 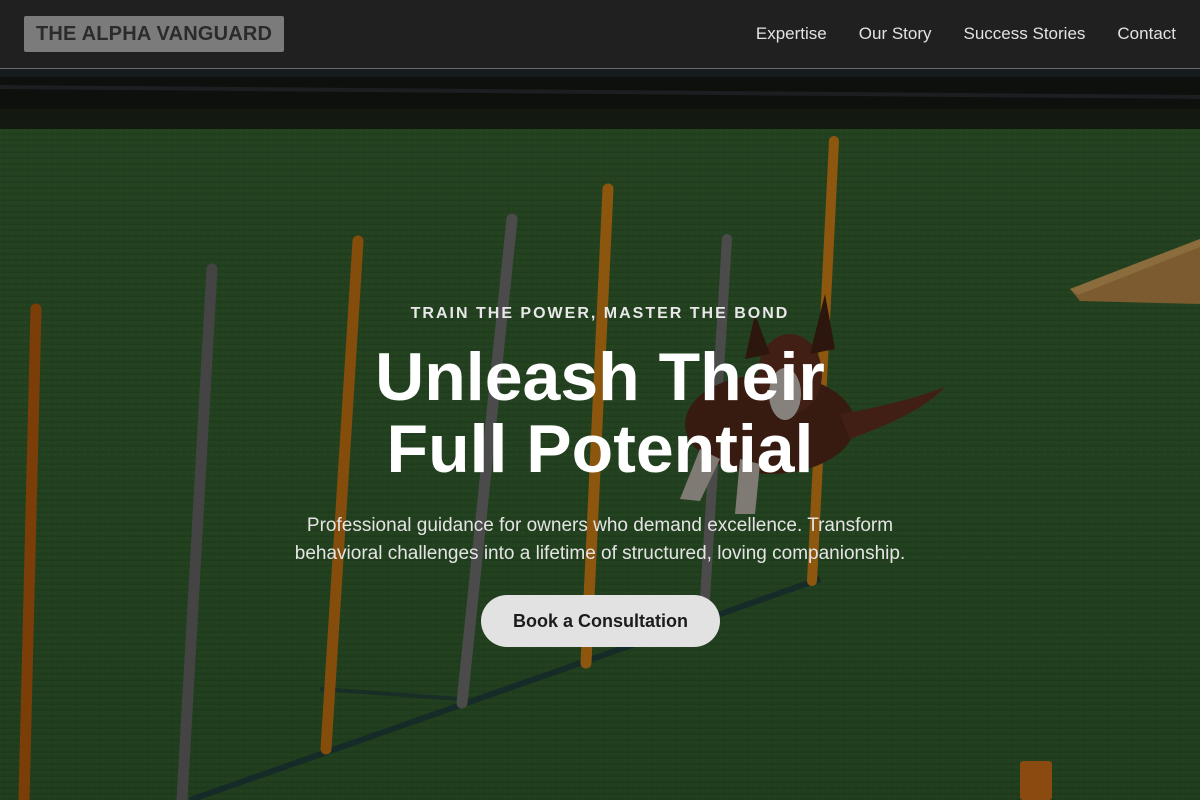 I want to click on site-logo: THE ALPHA VANGUARD, so click(x=154, y=34).